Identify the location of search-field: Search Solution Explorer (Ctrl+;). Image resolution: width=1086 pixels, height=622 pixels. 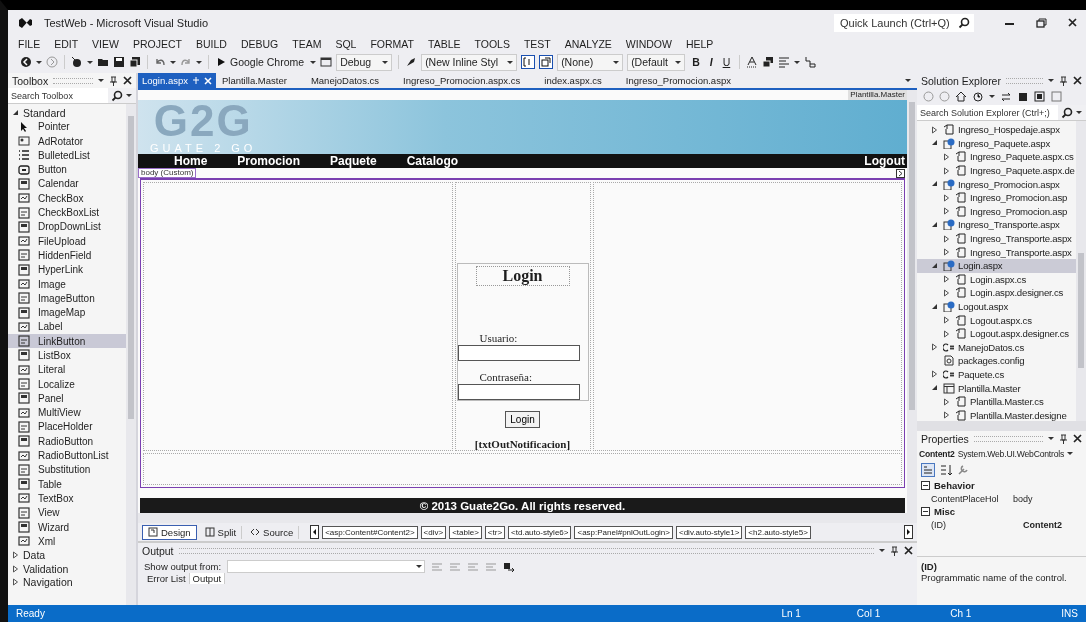
(987, 112).